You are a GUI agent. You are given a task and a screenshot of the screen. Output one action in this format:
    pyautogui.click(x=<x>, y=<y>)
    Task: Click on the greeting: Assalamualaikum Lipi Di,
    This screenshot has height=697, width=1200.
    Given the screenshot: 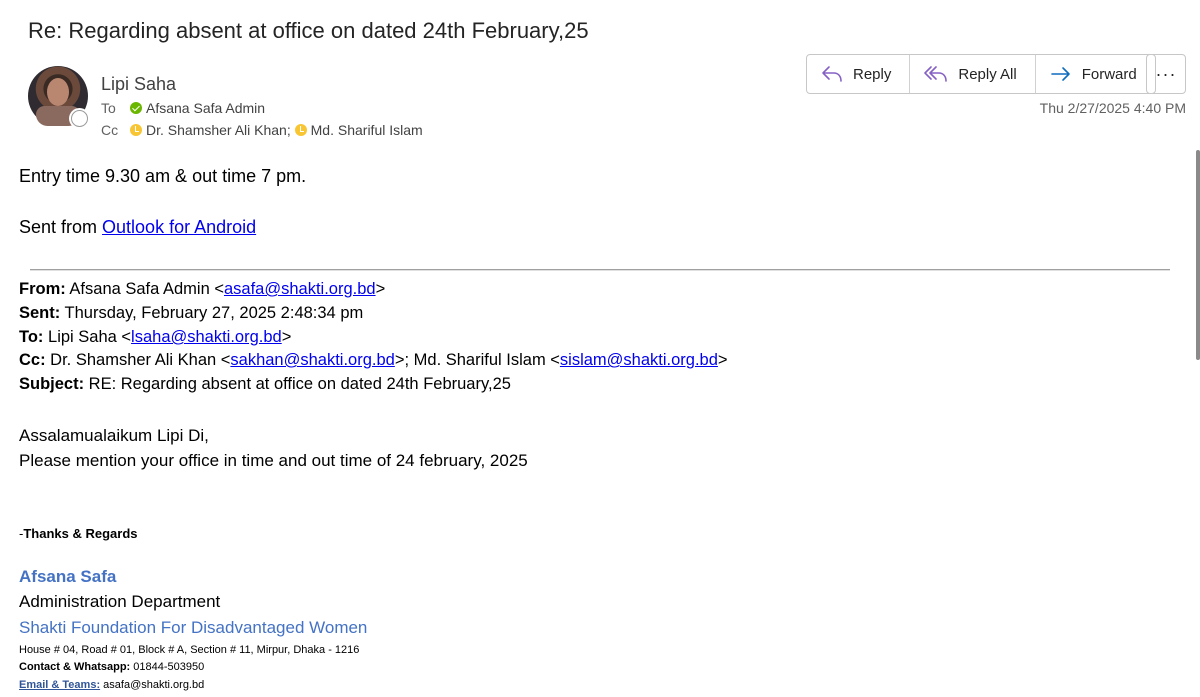 What is the action you would take?
    pyautogui.click(x=114, y=435)
    